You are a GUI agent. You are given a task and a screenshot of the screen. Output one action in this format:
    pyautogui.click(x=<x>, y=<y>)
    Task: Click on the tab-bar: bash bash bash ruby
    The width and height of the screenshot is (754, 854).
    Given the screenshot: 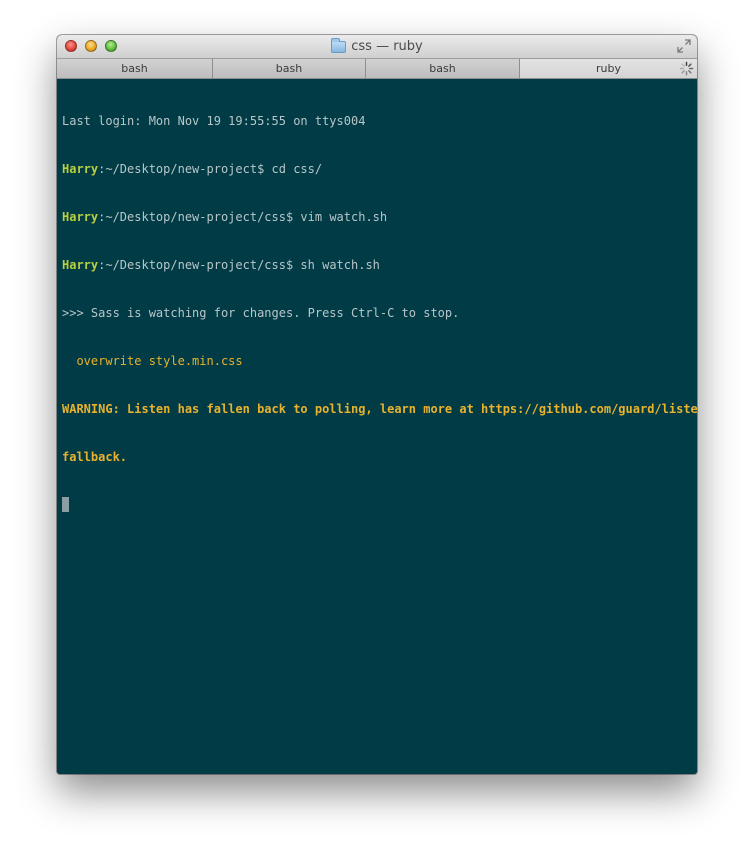 What is the action you would take?
    pyautogui.click(x=377, y=69)
    